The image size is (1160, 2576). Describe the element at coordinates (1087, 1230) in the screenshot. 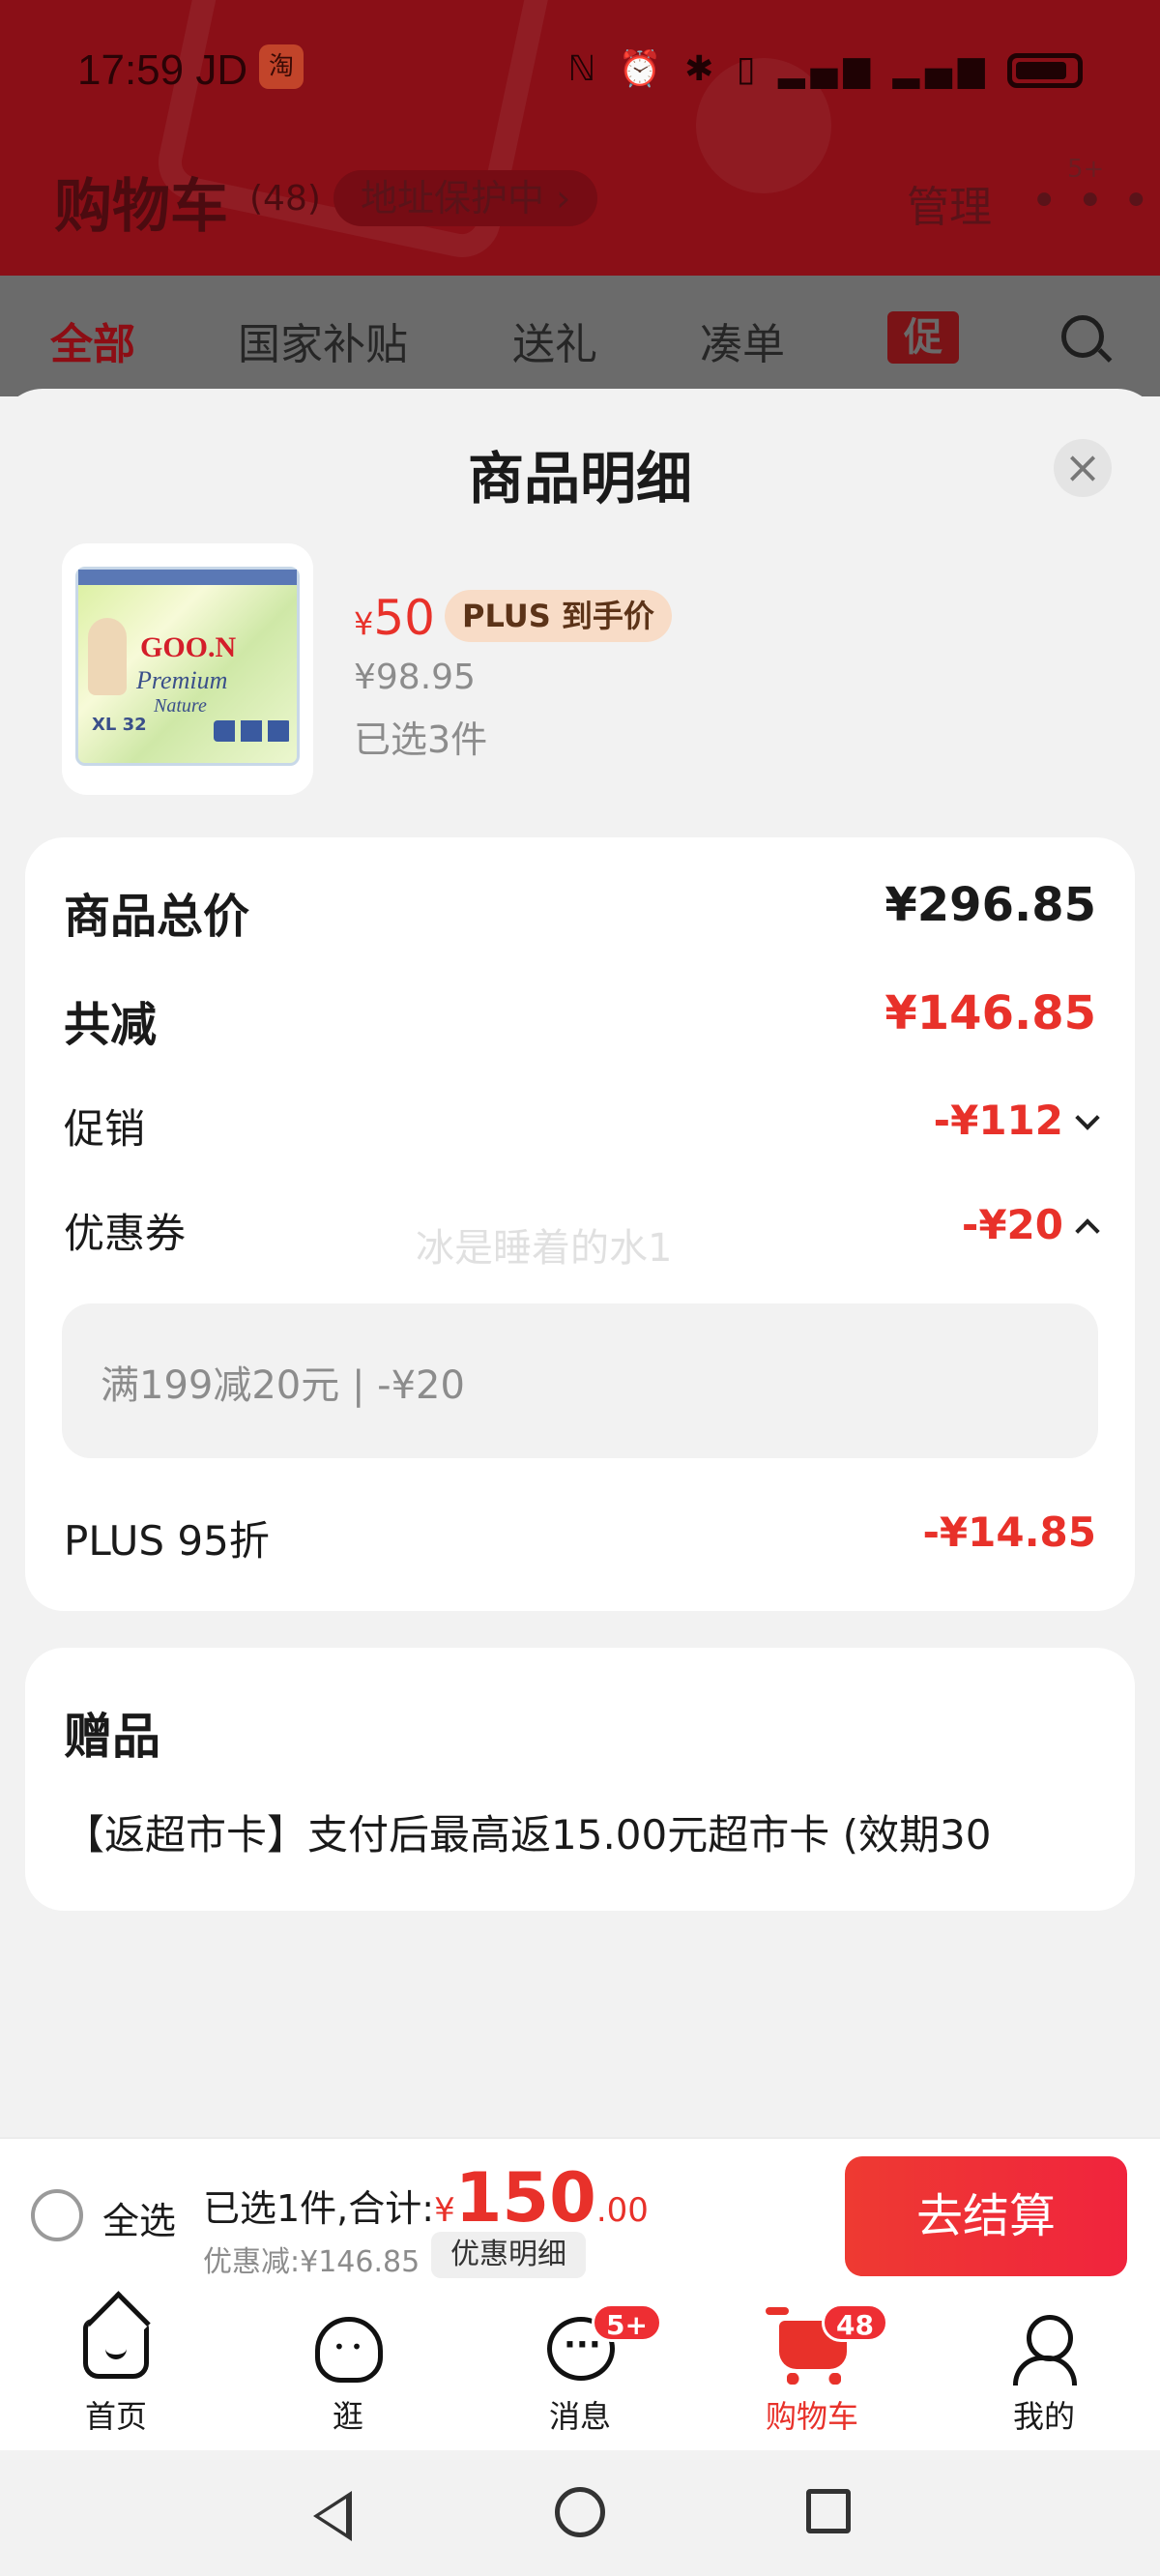

I see `chevron-up-icon` at that location.